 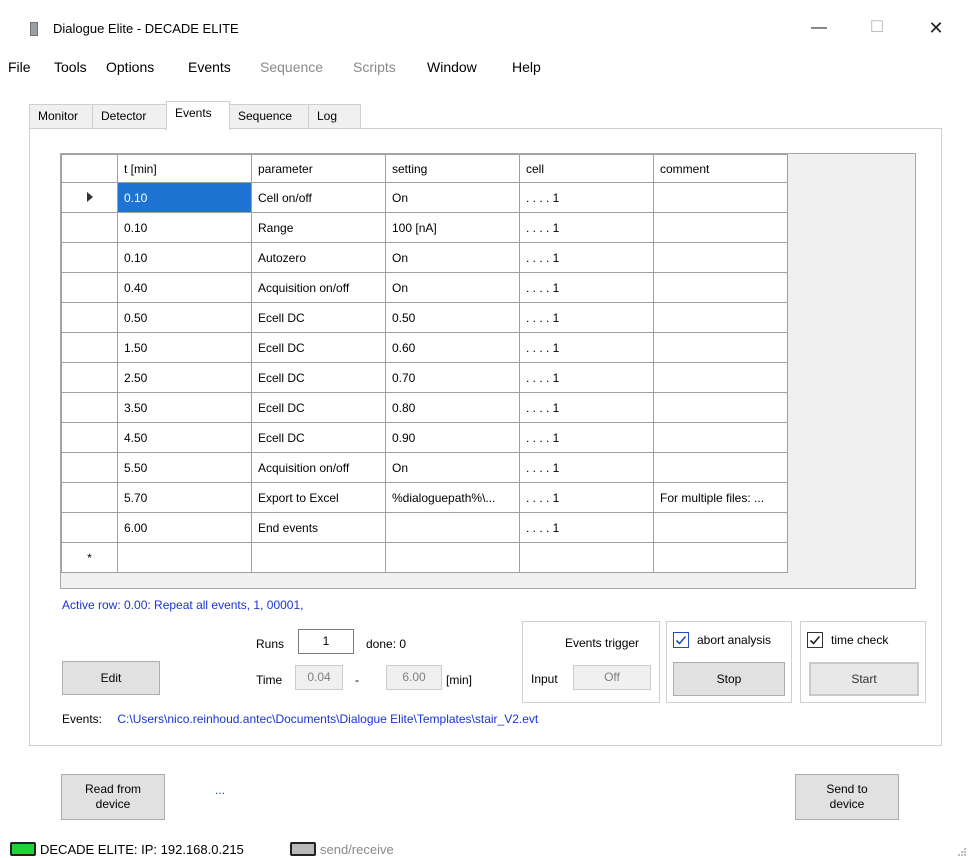 I want to click on table-cell: 5.50, so click(x=184, y=467).